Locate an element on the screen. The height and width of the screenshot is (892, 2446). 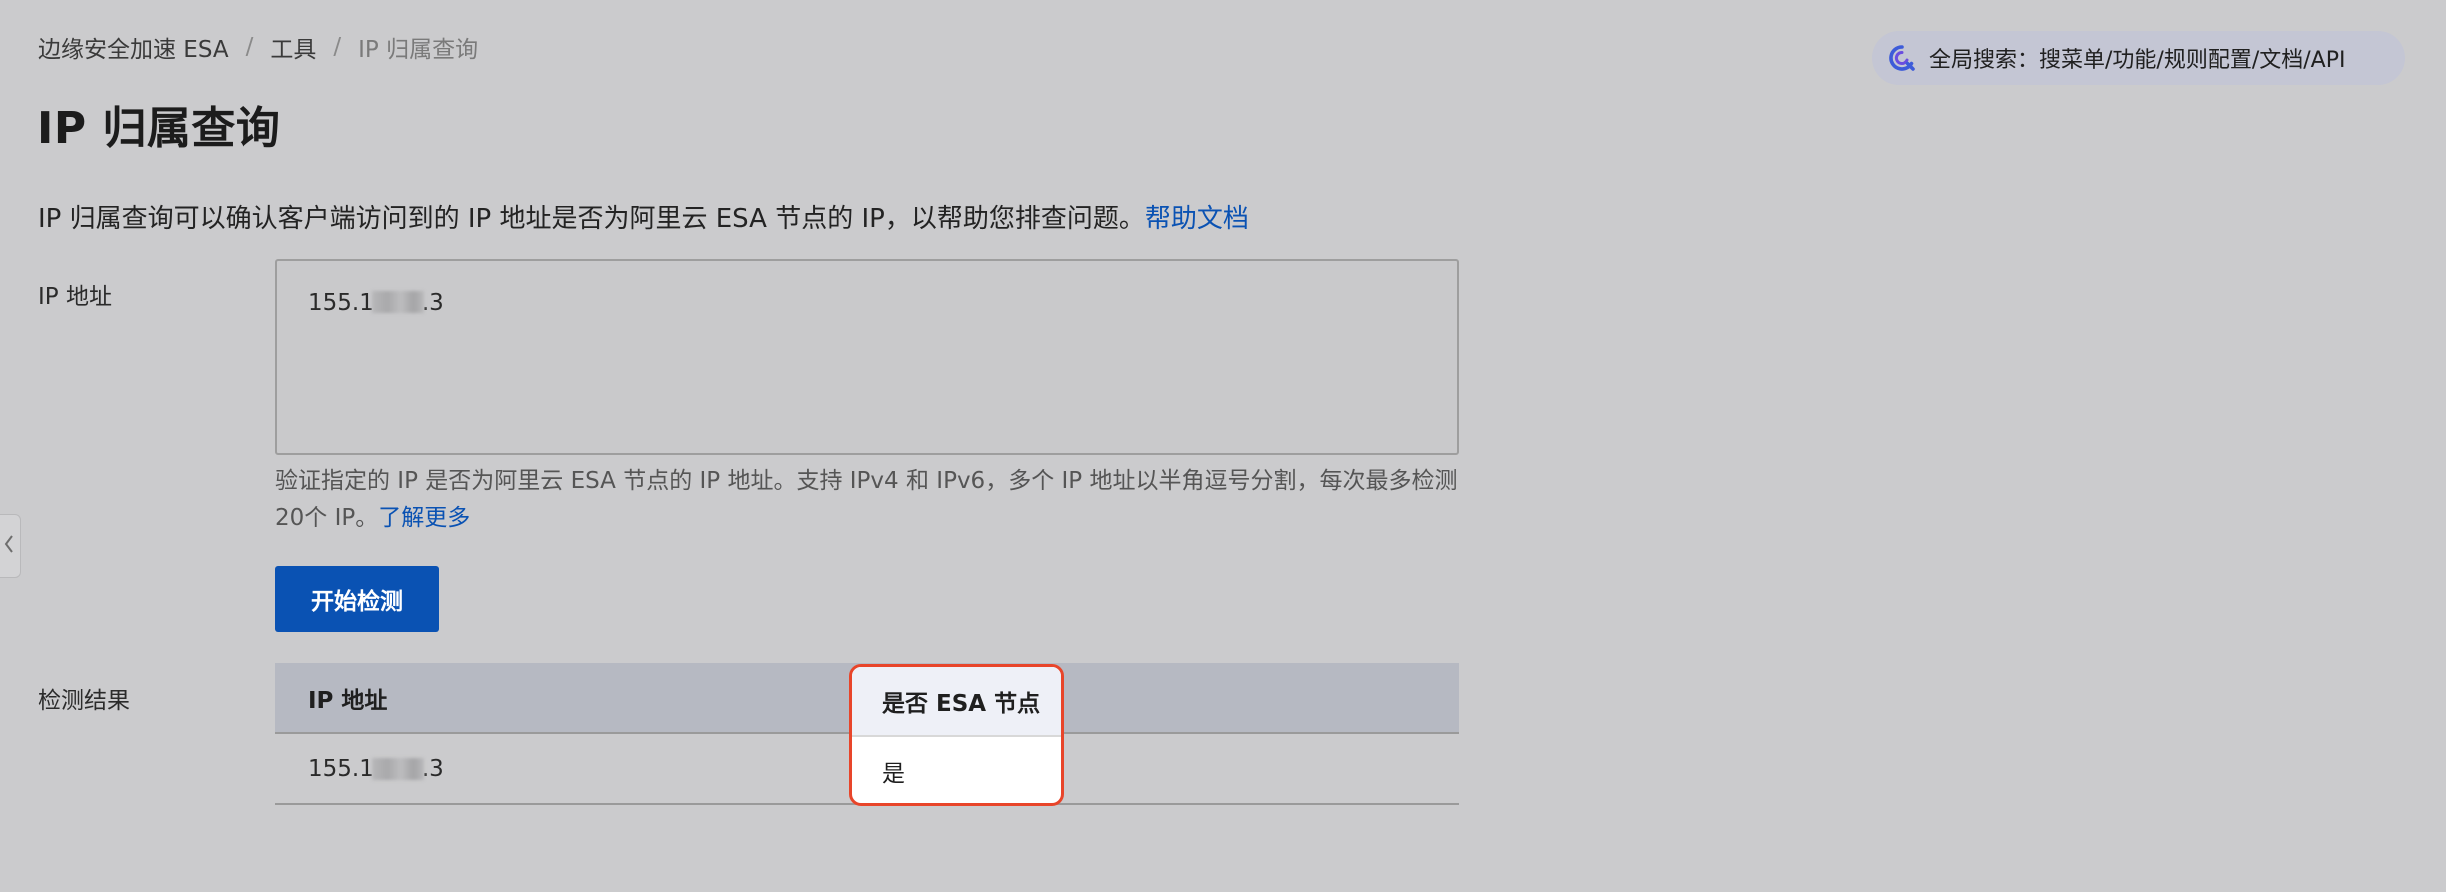
result-ip-prefix: 155.1 is located at coordinates (341, 768).